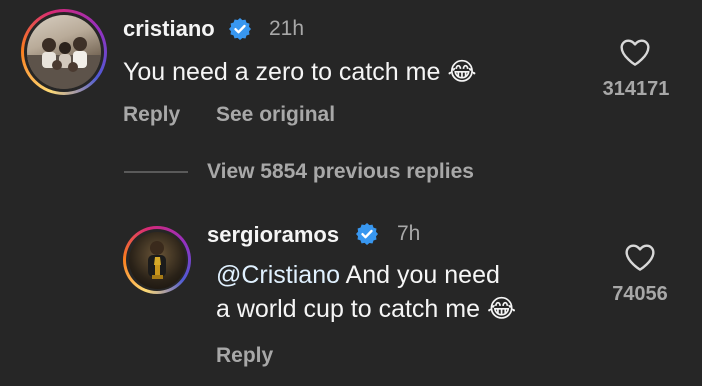 The image size is (702, 386). I want to click on reply-timestamp: 7h, so click(409, 233).